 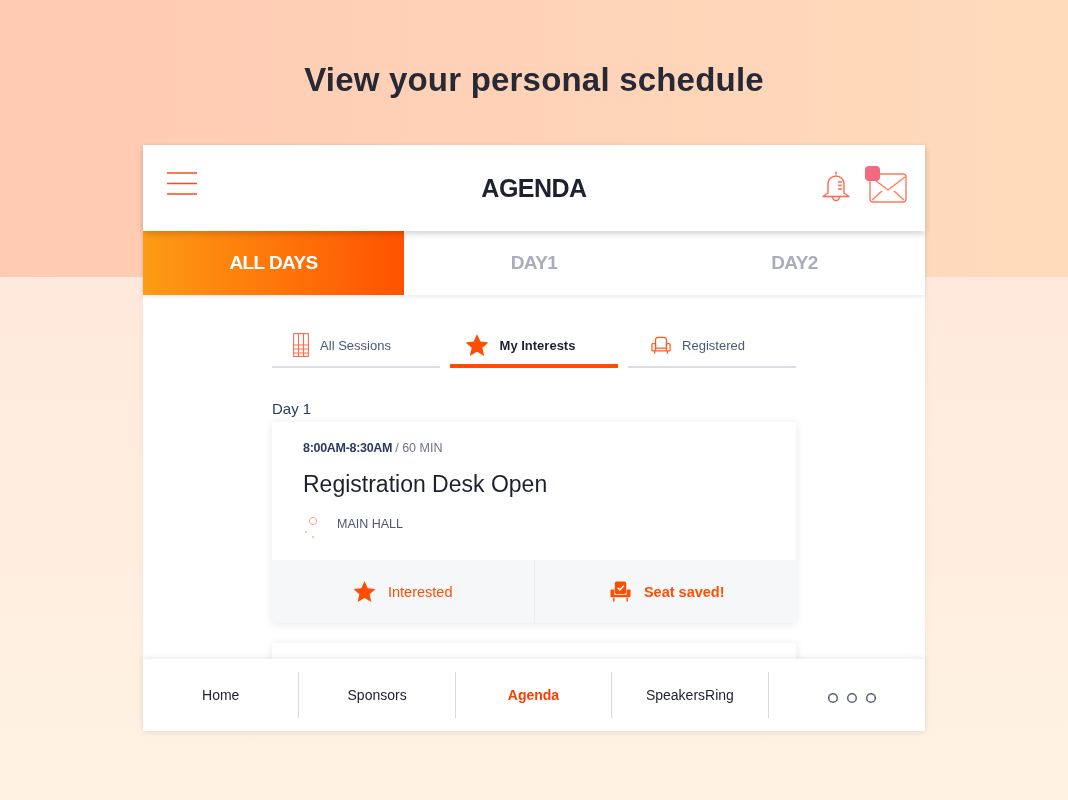 What do you see at coordinates (356, 349) in the screenshot?
I see `filter-tab: All Sessions` at bounding box center [356, 349].